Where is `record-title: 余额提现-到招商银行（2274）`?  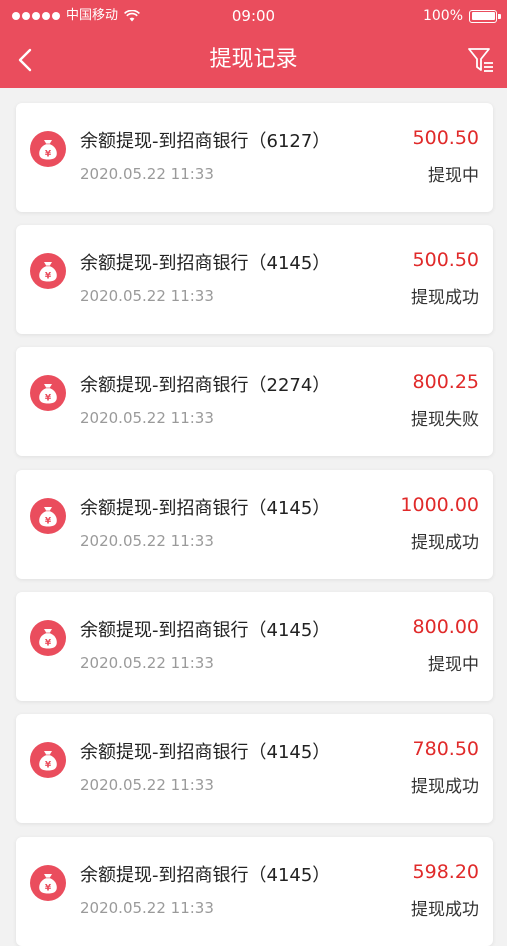 record-title: 余额提现-到招商银行（2274） is located at coordinates (205, 385).